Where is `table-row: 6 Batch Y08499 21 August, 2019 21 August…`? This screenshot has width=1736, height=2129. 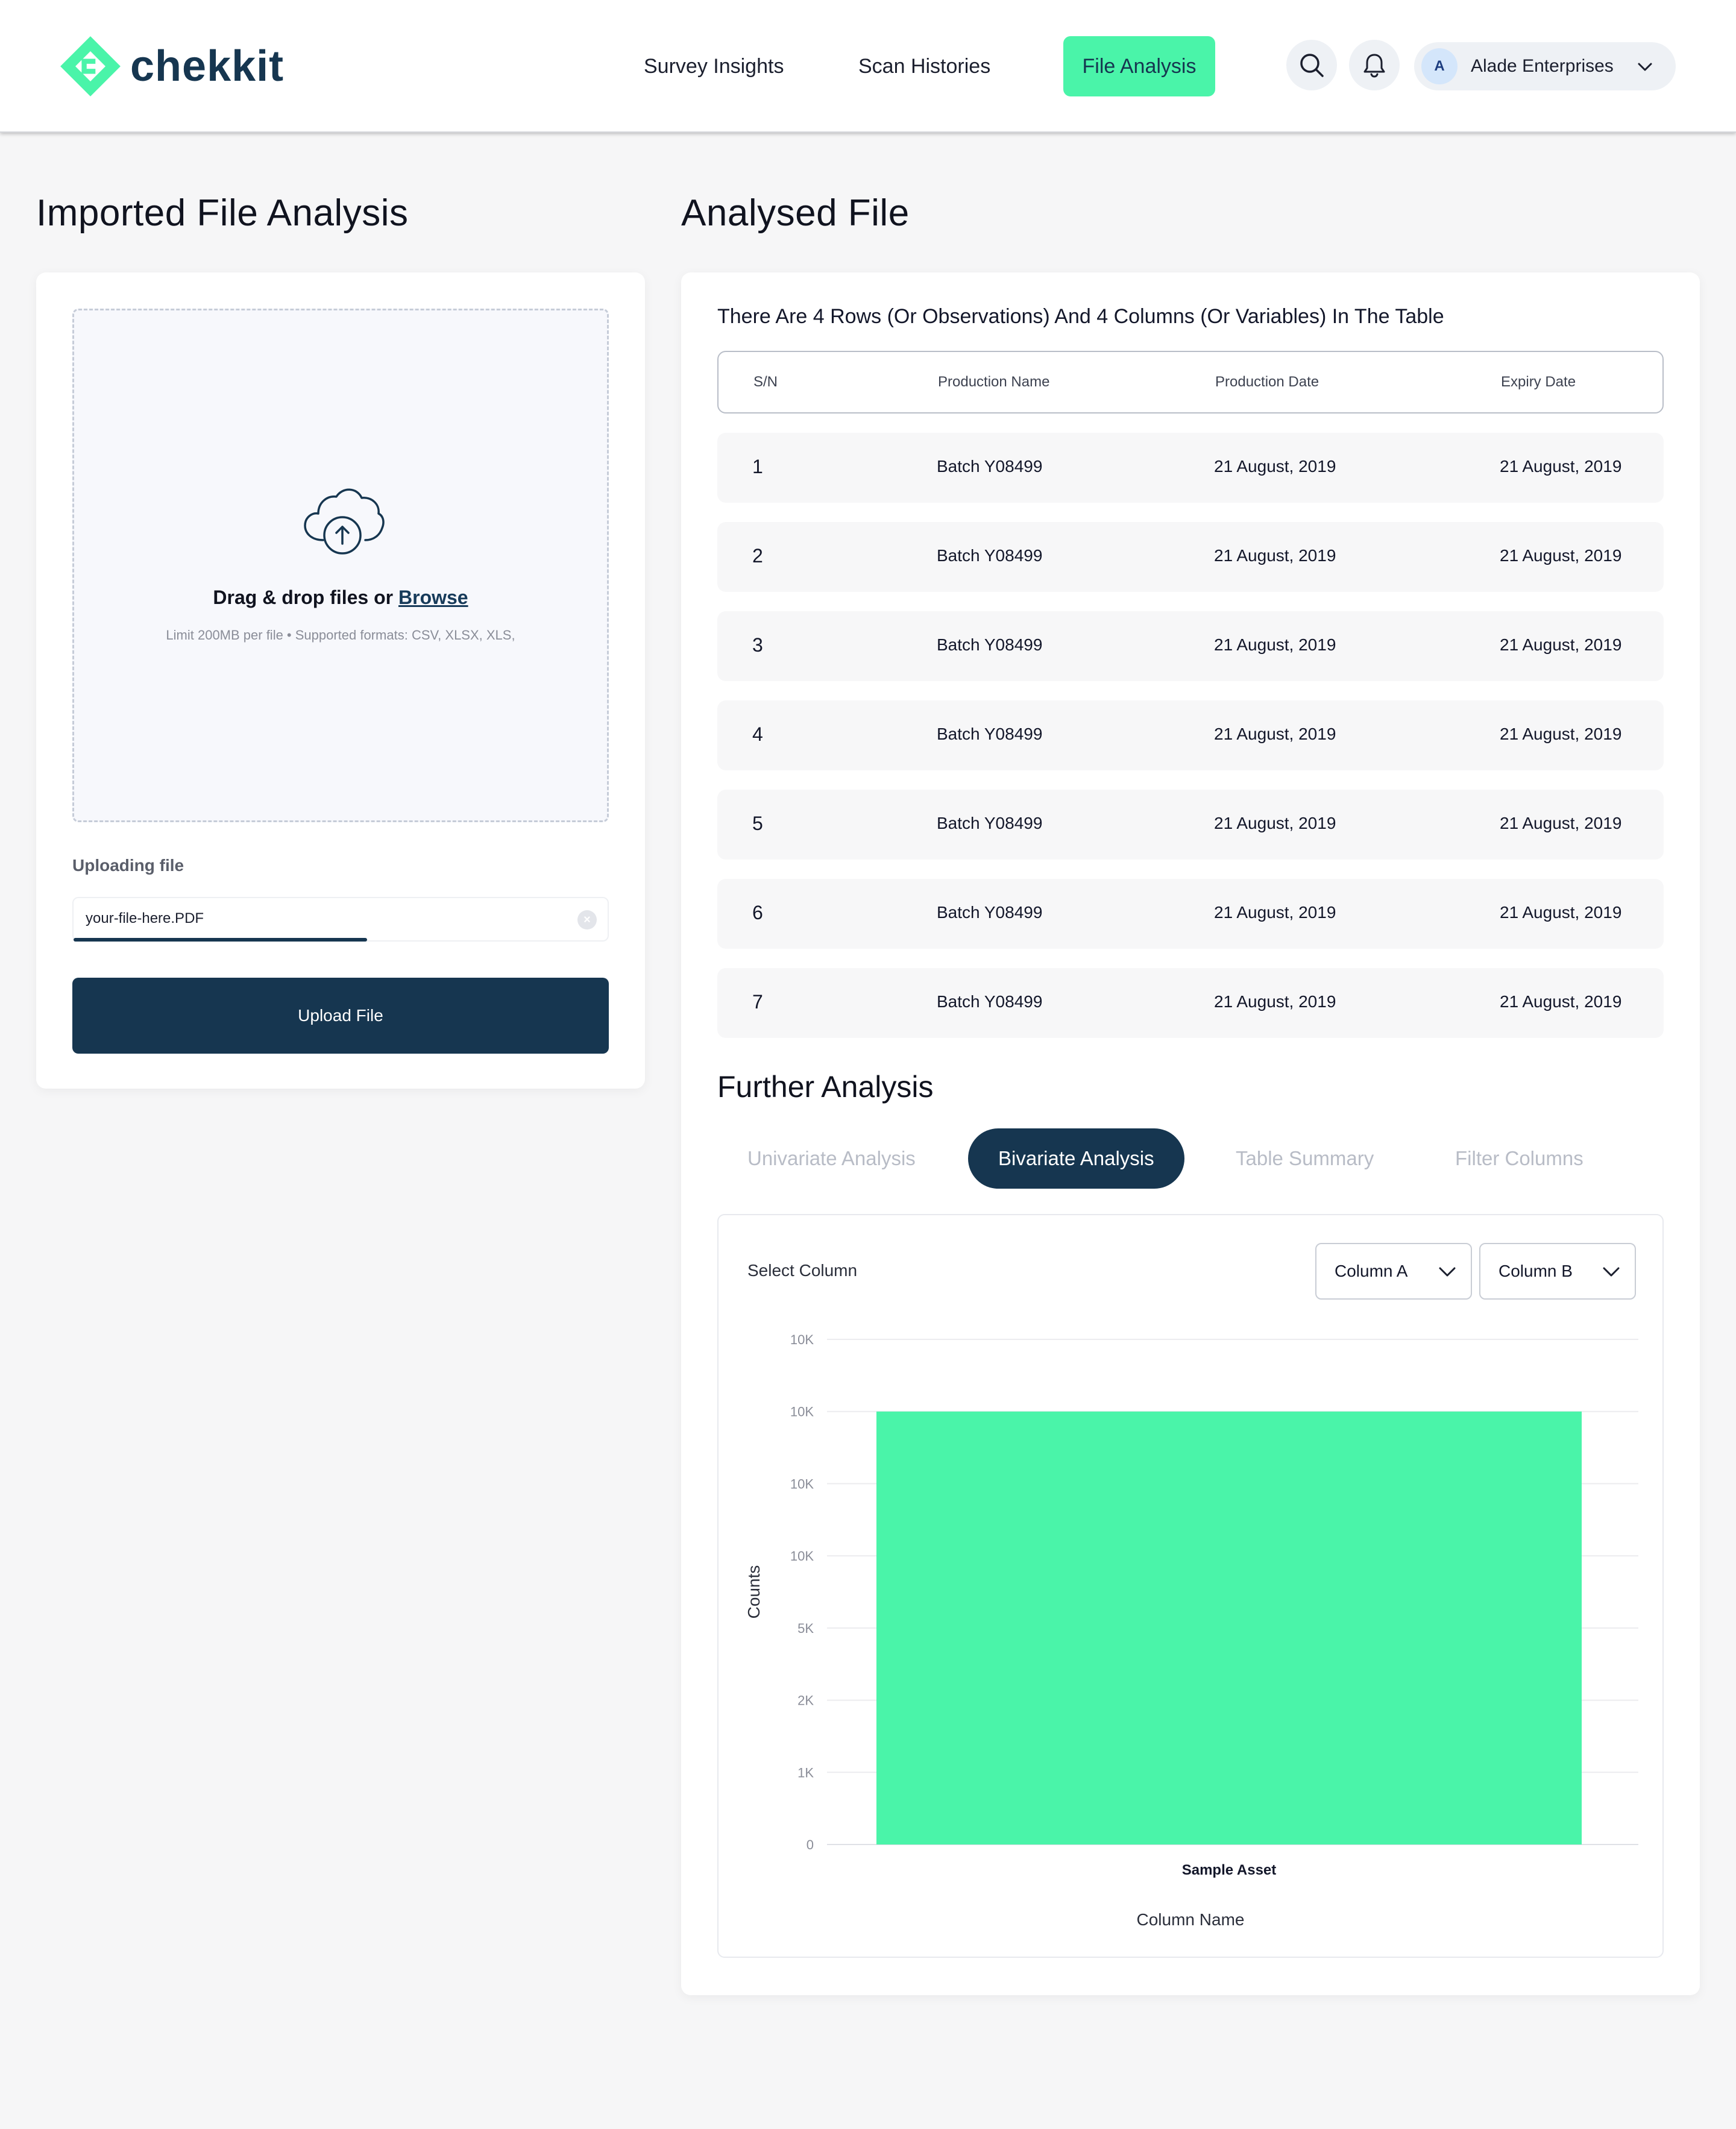
table-row: 6 Batch Y08499 21 August, 2019 21 August… is located at coordinates (1190, 914).